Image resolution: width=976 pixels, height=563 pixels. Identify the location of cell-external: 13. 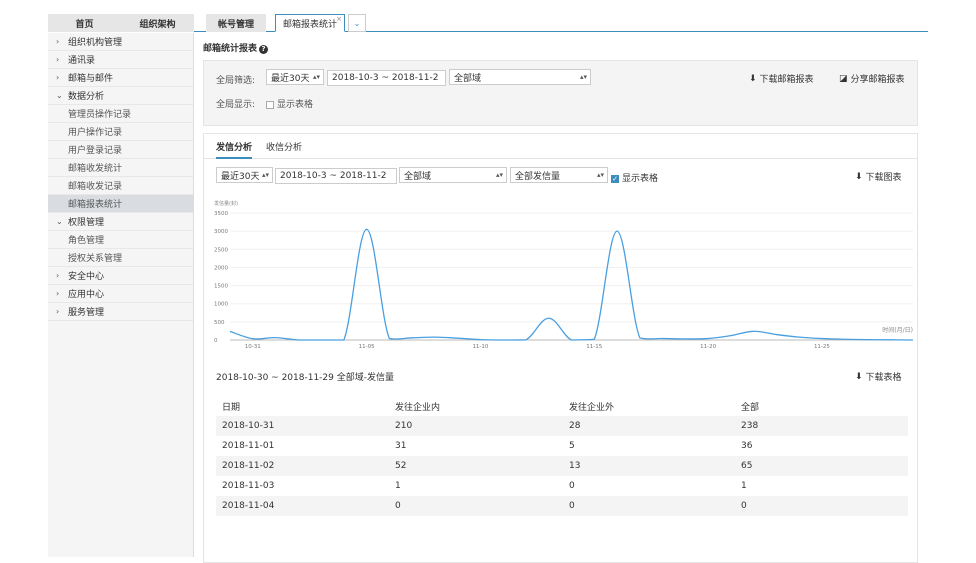
(575, 466).